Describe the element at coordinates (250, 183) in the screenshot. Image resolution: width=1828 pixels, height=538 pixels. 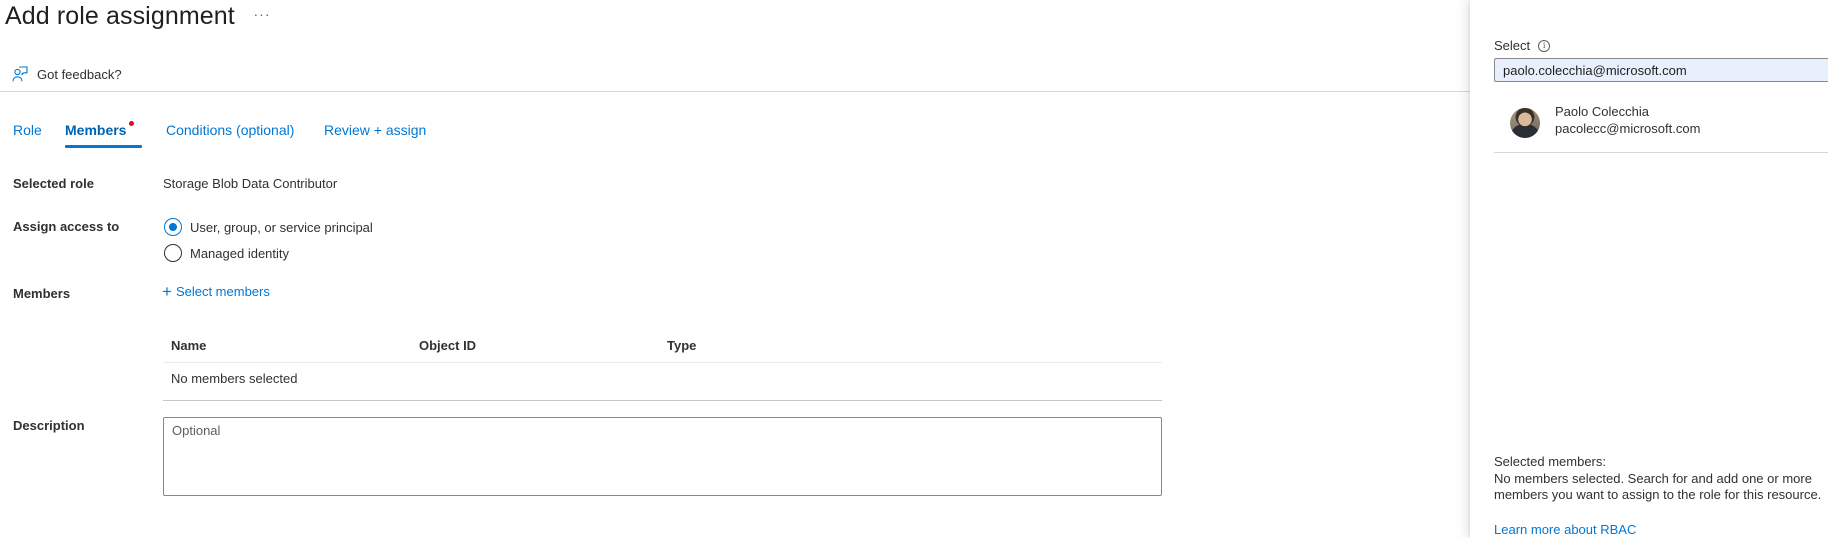
I see `selected-role-value: Storage Blob Data Contributor` at that location.